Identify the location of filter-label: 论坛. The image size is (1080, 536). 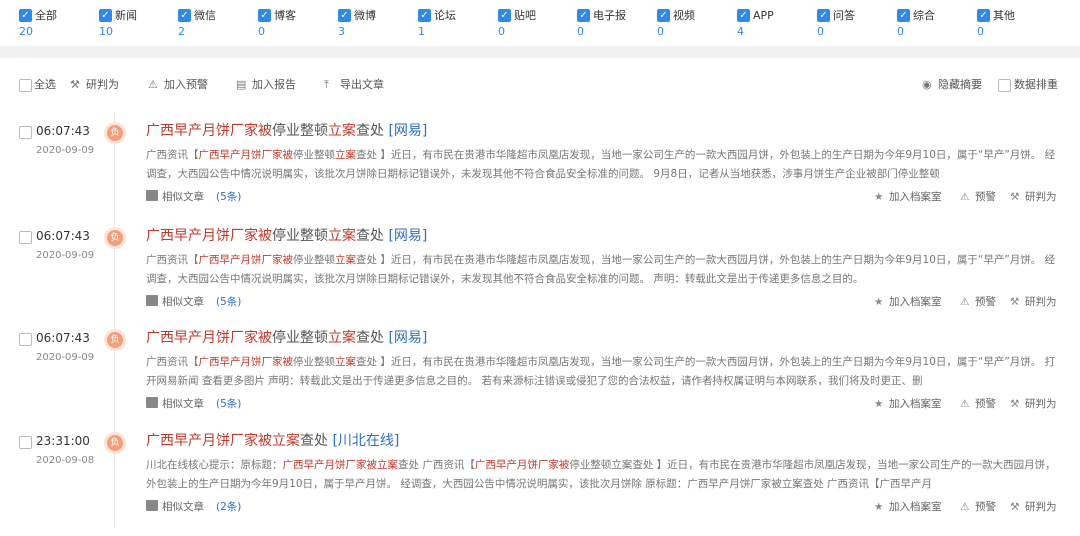
(445, 15).